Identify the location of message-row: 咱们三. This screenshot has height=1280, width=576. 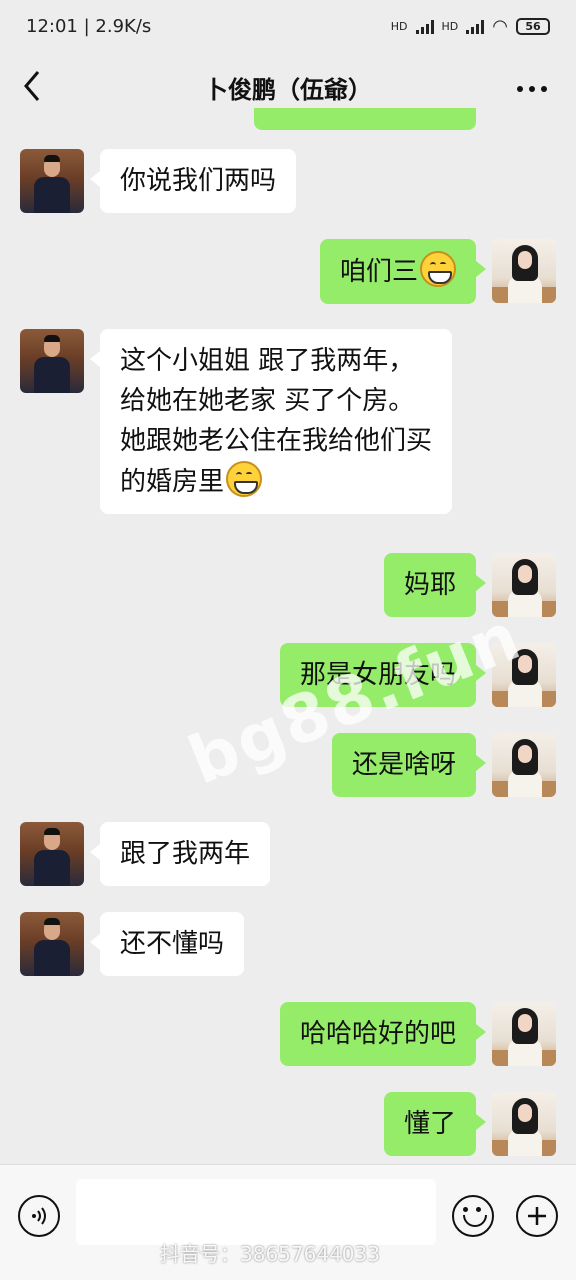
(437, 271).